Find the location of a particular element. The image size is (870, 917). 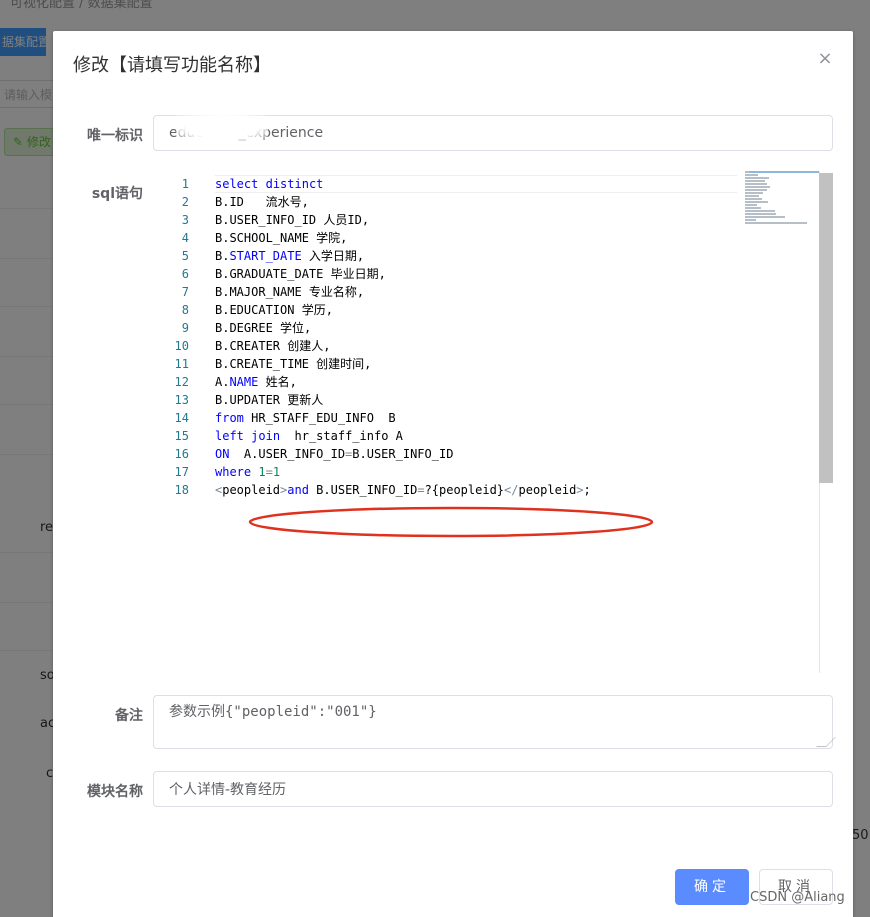

redaction-blur is located at coordinates (222, 127).